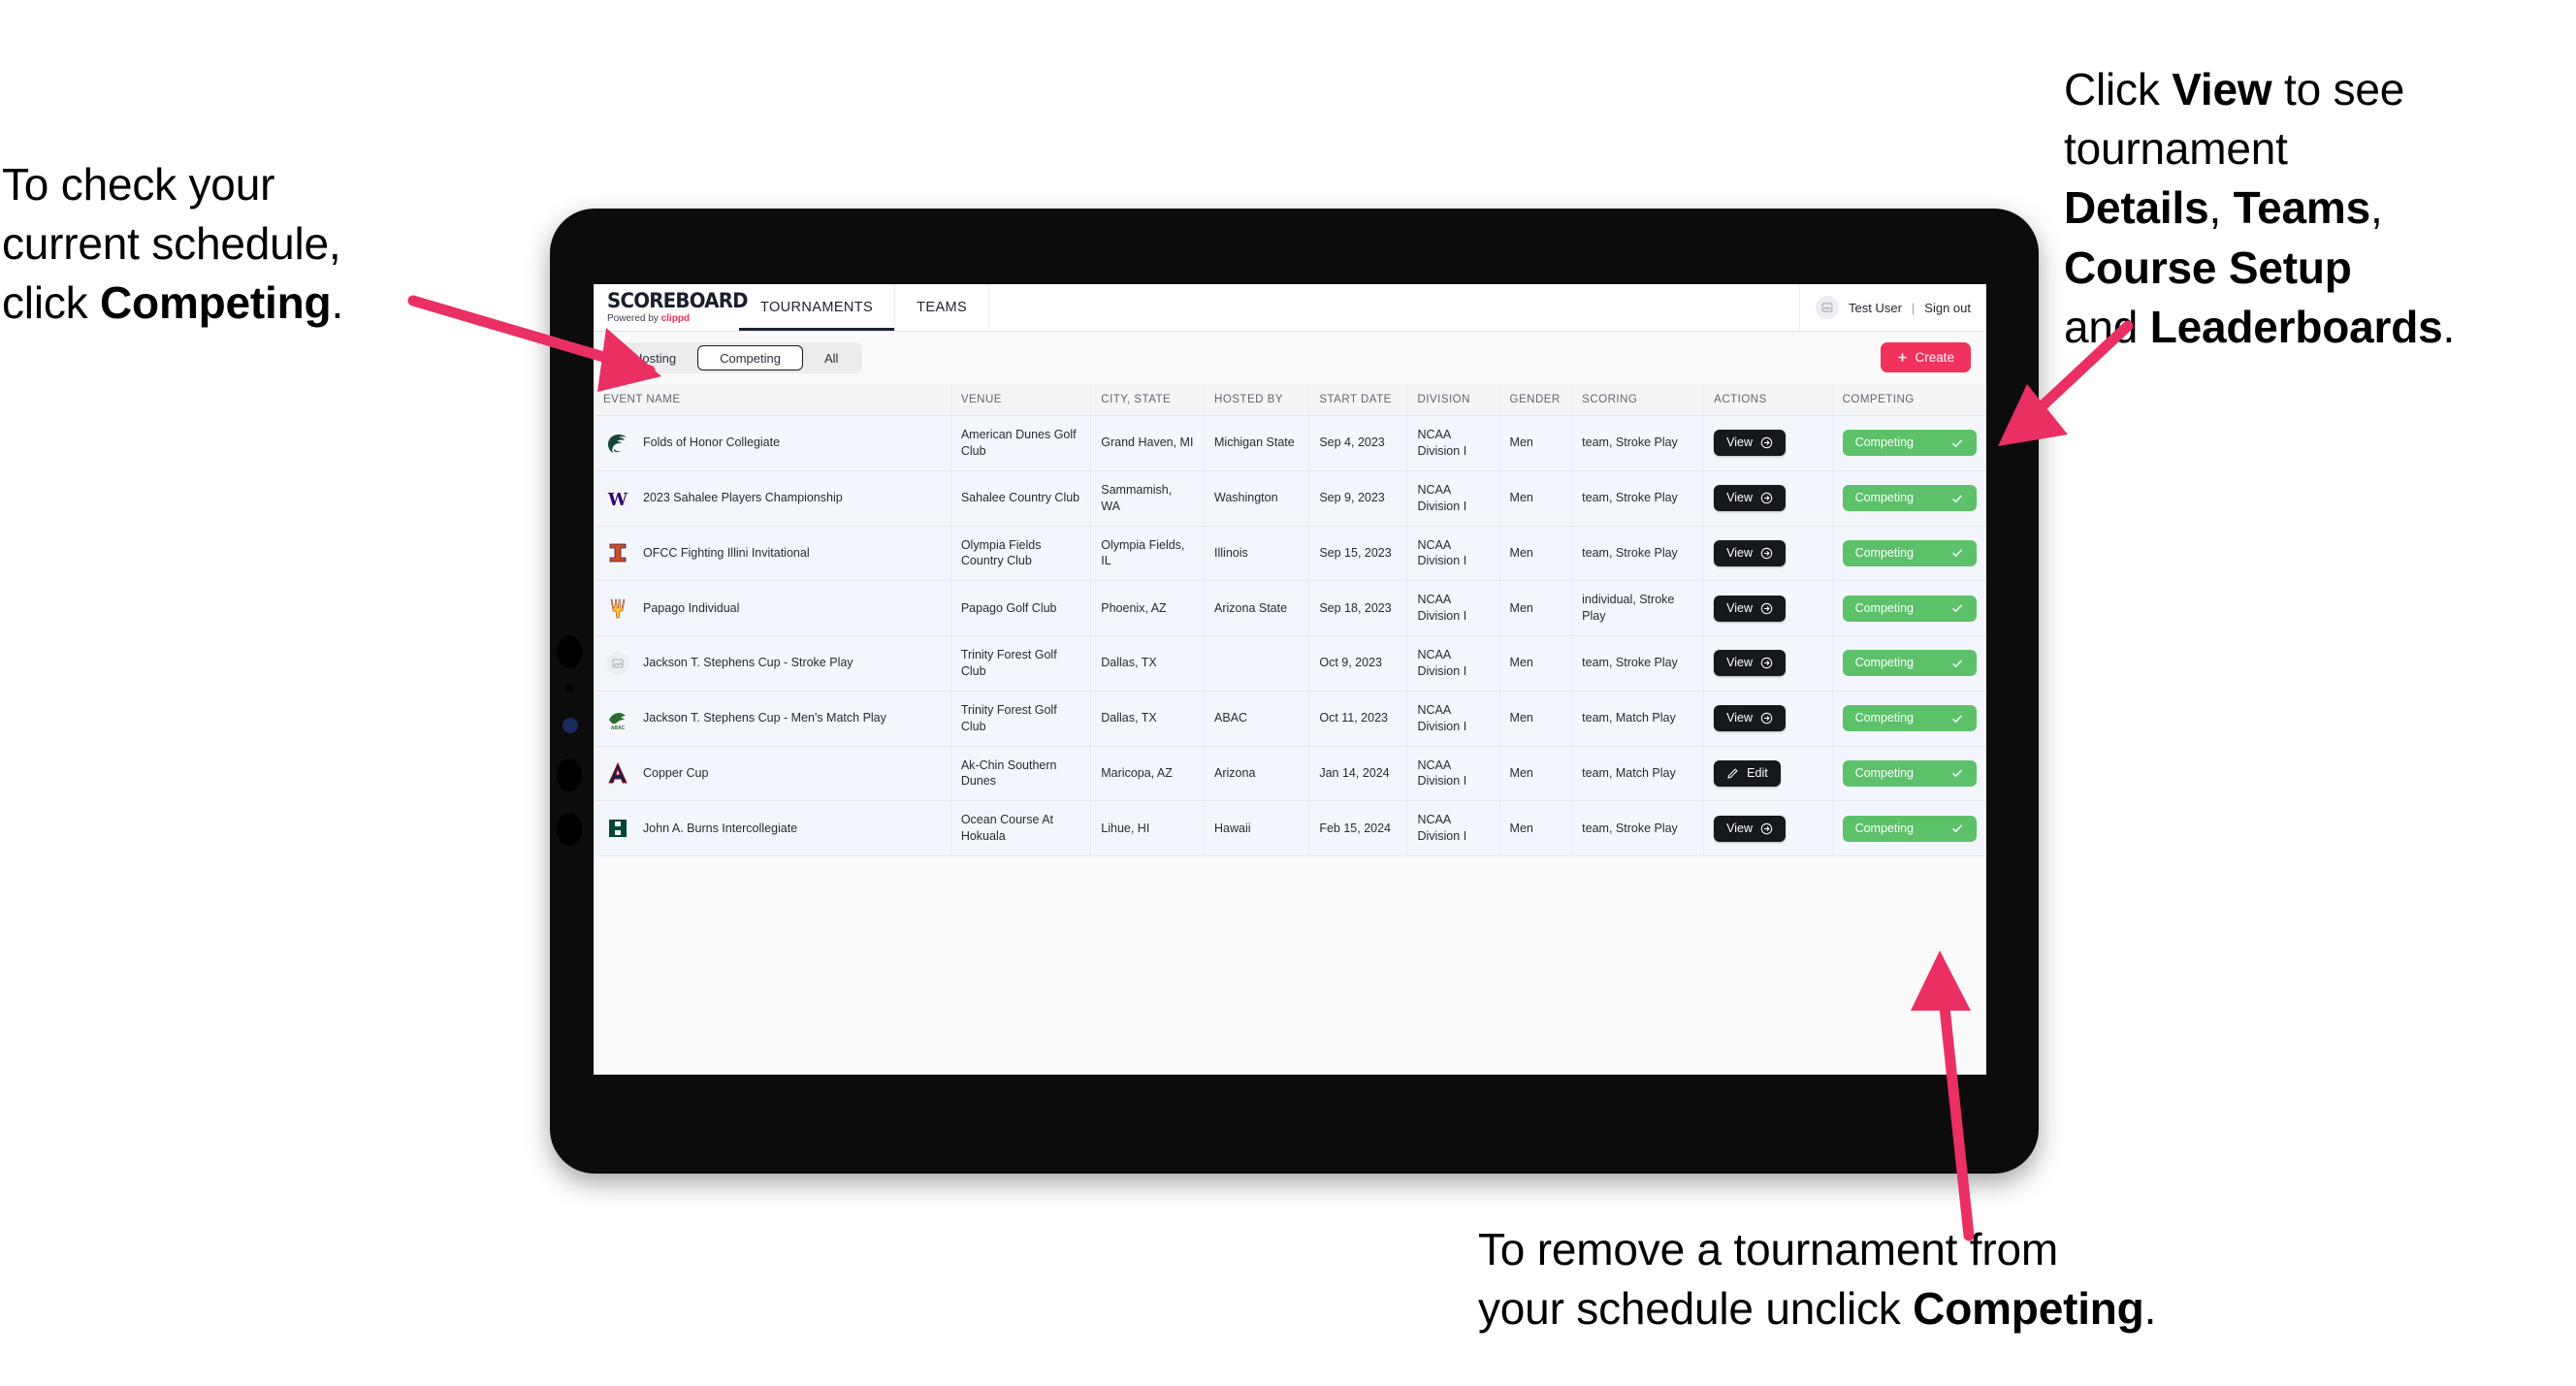  What do you see at coordinates (1747, 773) in the screenshot?
I see `edit-button: Edit` at bounding box center [1747, 773].